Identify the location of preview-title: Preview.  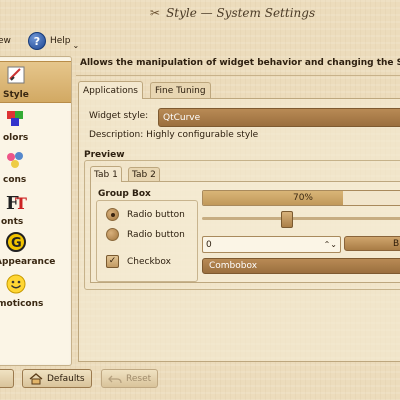
(104, 155).